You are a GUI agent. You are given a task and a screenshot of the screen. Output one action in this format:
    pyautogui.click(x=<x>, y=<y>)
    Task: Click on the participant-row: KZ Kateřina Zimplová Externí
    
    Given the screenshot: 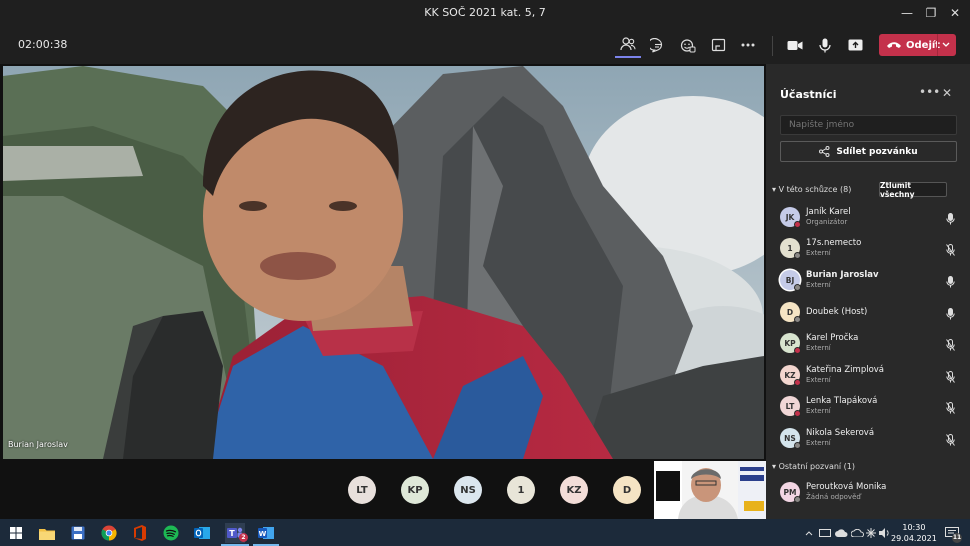 What is the action you would take?
    pyautogui.click(x=872, y=376)
    